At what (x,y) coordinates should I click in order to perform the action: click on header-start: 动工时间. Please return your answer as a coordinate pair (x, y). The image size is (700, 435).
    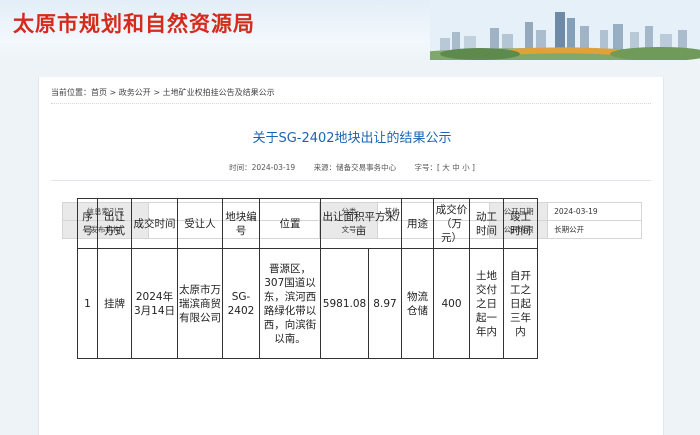
    Looking at the image, I should click on (486, 223).